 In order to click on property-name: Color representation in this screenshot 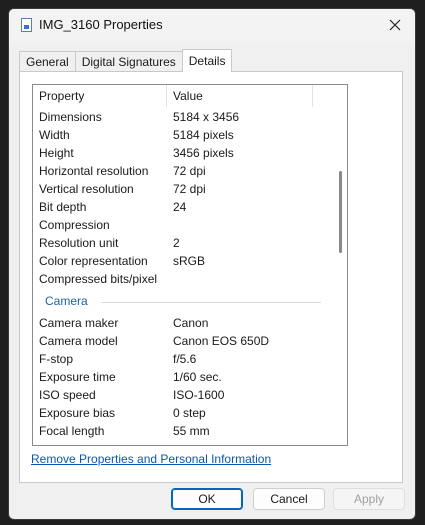, I will do `click(93, 261)`.